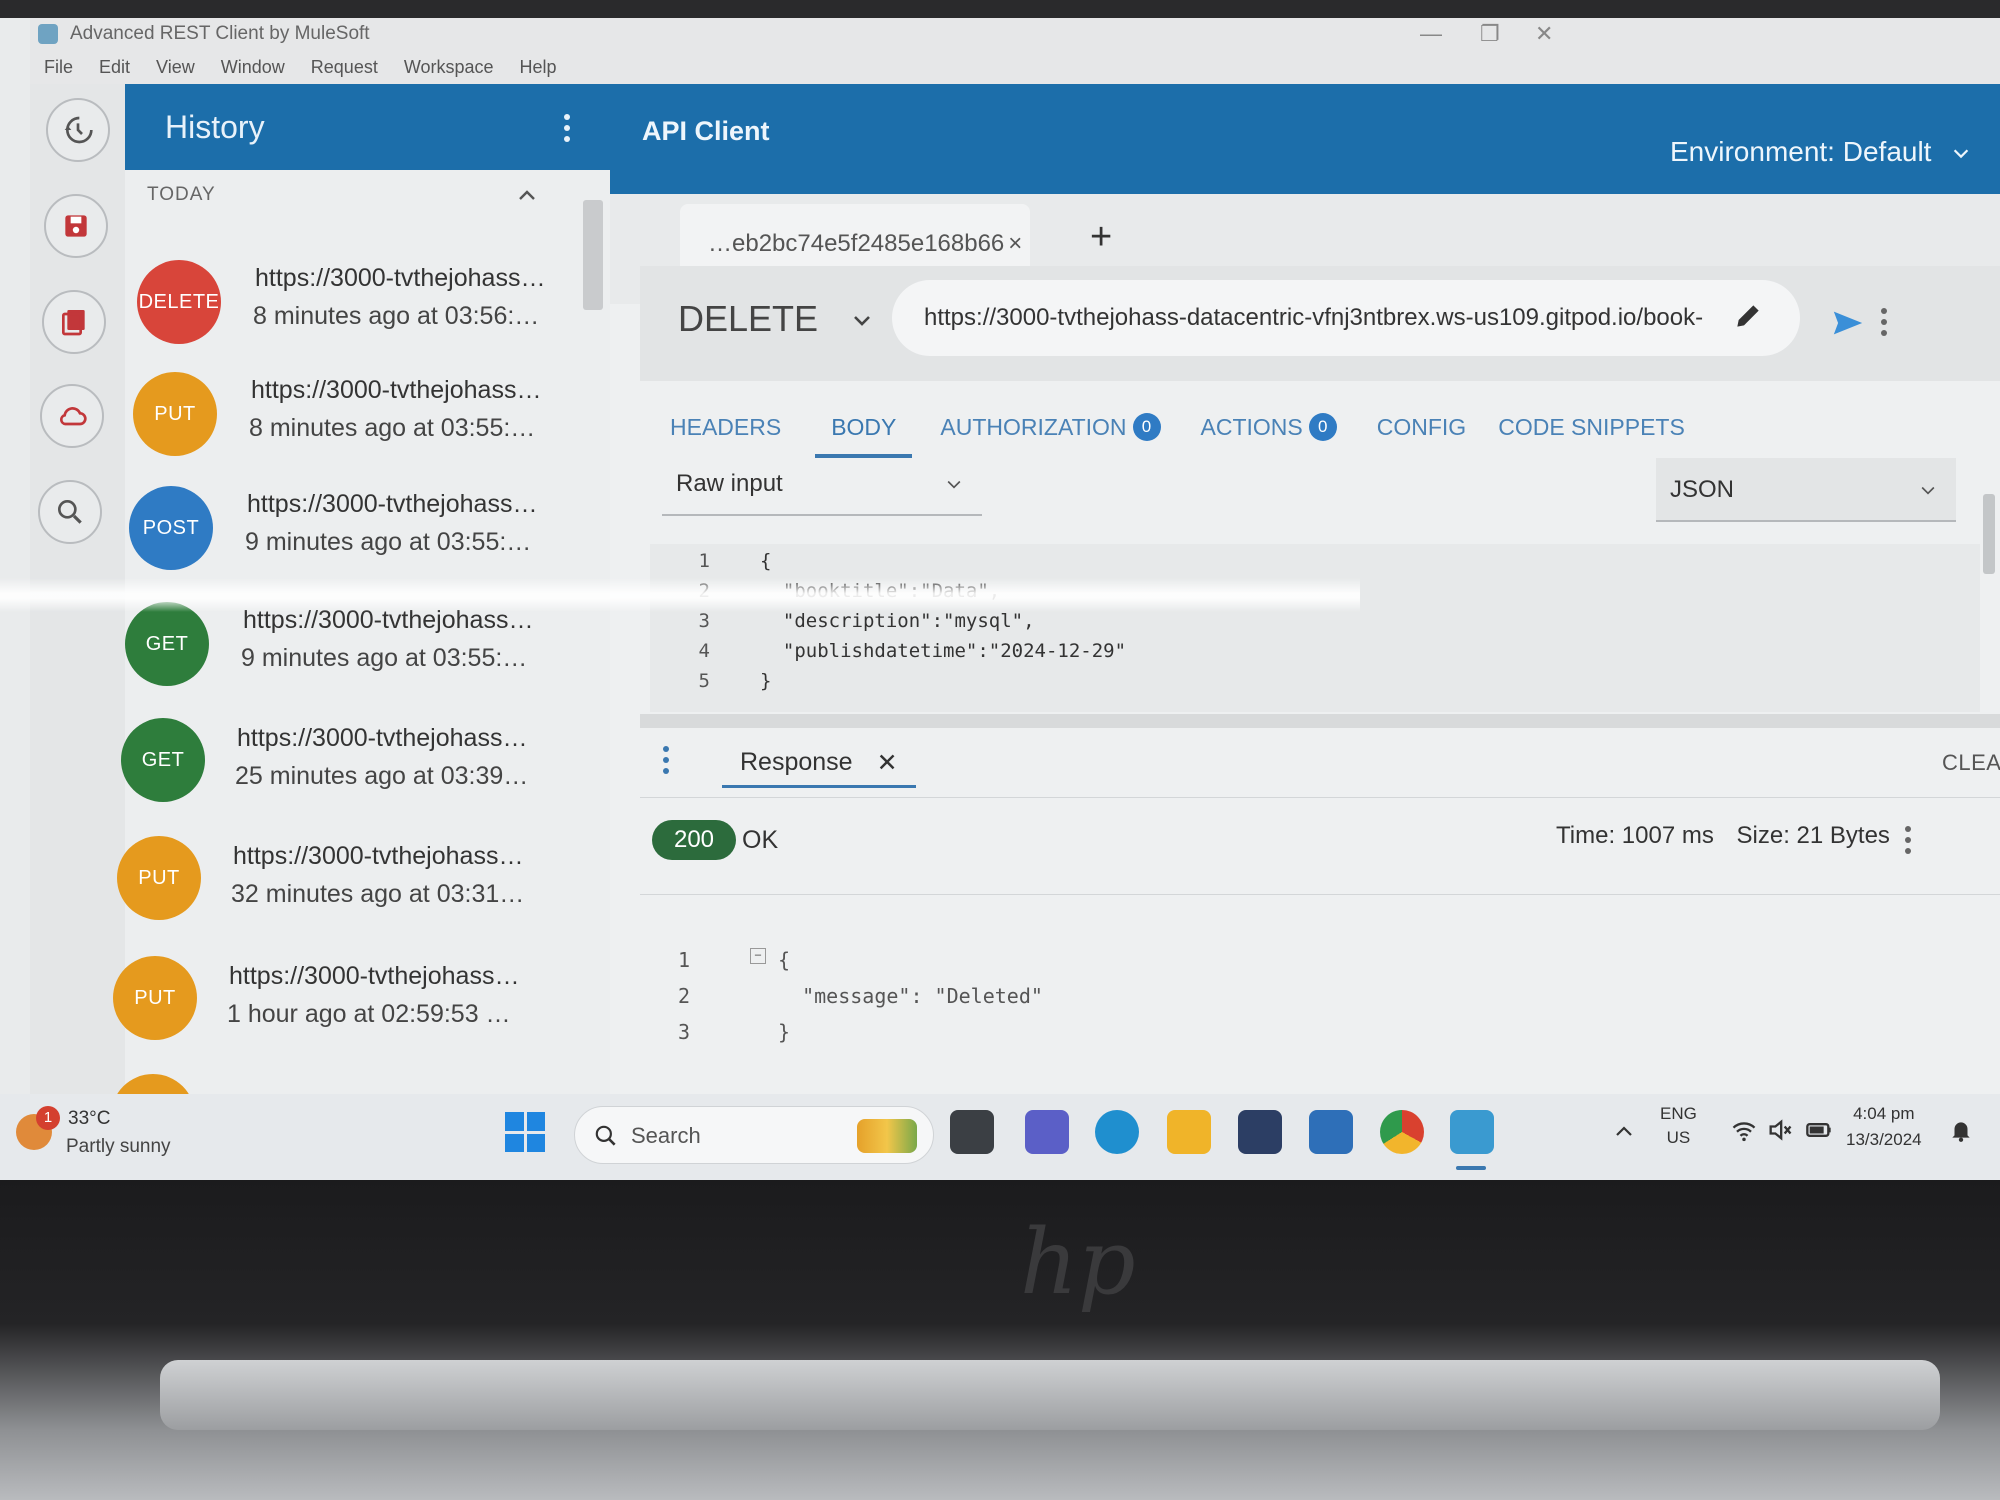 This screenshot has width=2000, height=1500. What do you see at coordinates (1320, 721) in the screenshot?
I see `panel-resize-handle` at bounding box center [1320, 721].